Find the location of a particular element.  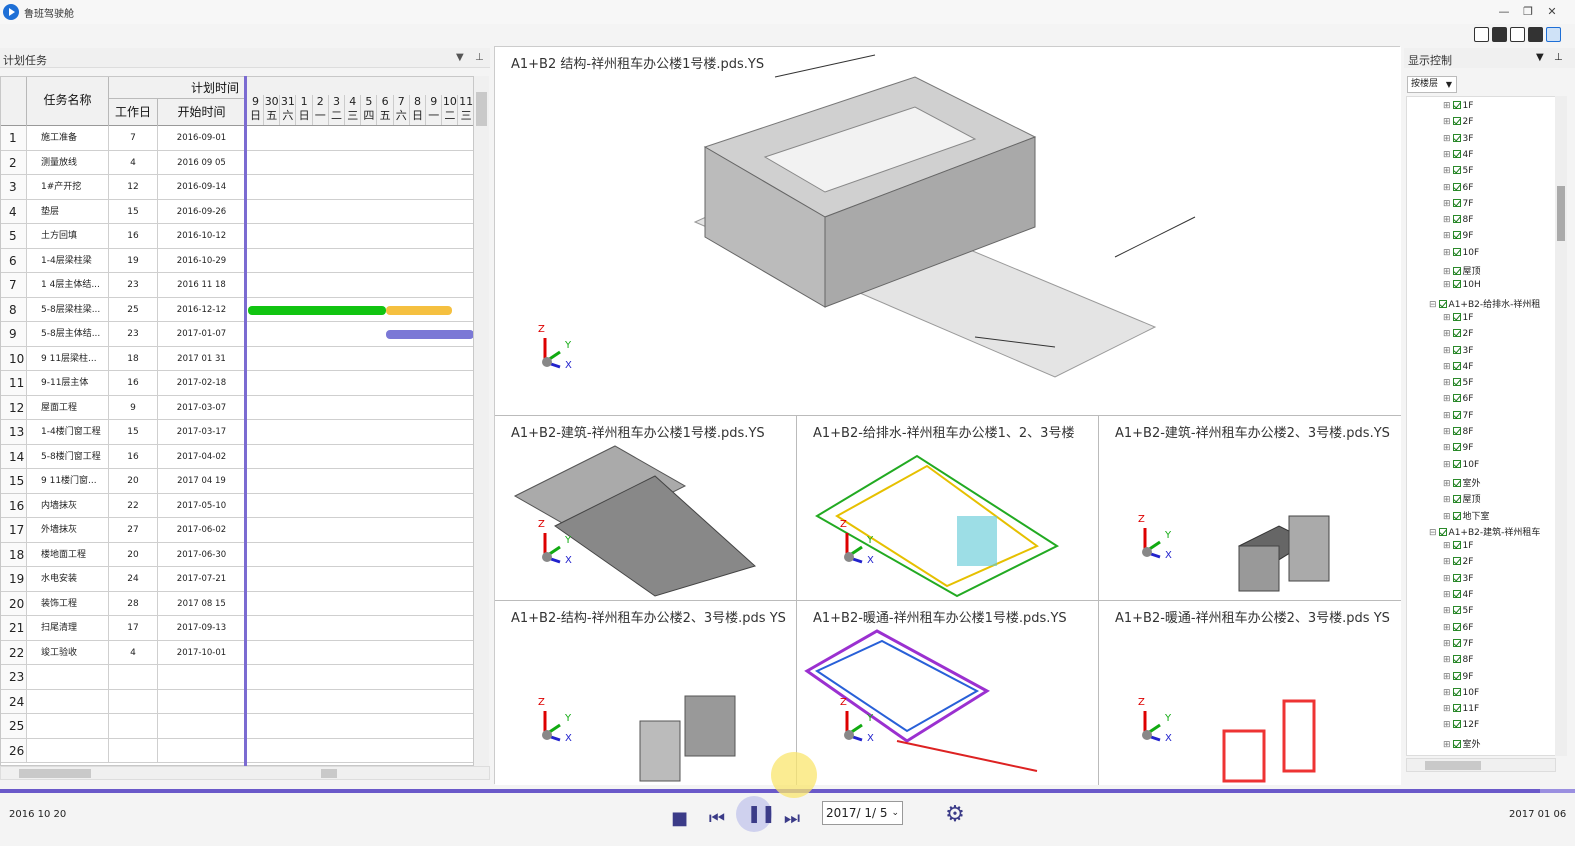

tree-item: ⊞ 10H is located at coordinates (1462, 285).